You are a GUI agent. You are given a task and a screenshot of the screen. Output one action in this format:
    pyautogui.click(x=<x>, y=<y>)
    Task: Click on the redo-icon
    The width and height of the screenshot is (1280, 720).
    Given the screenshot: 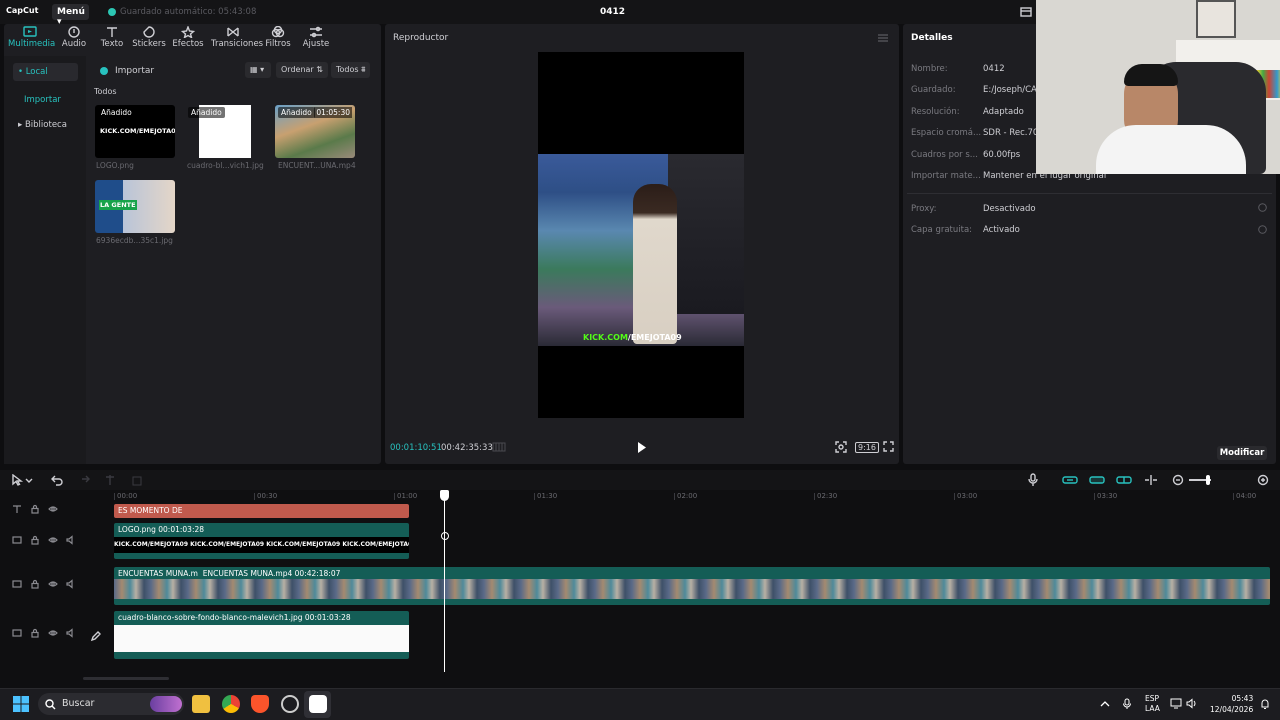 What is the action you would take?
    pyautogui.click(x=84, y=480)
    